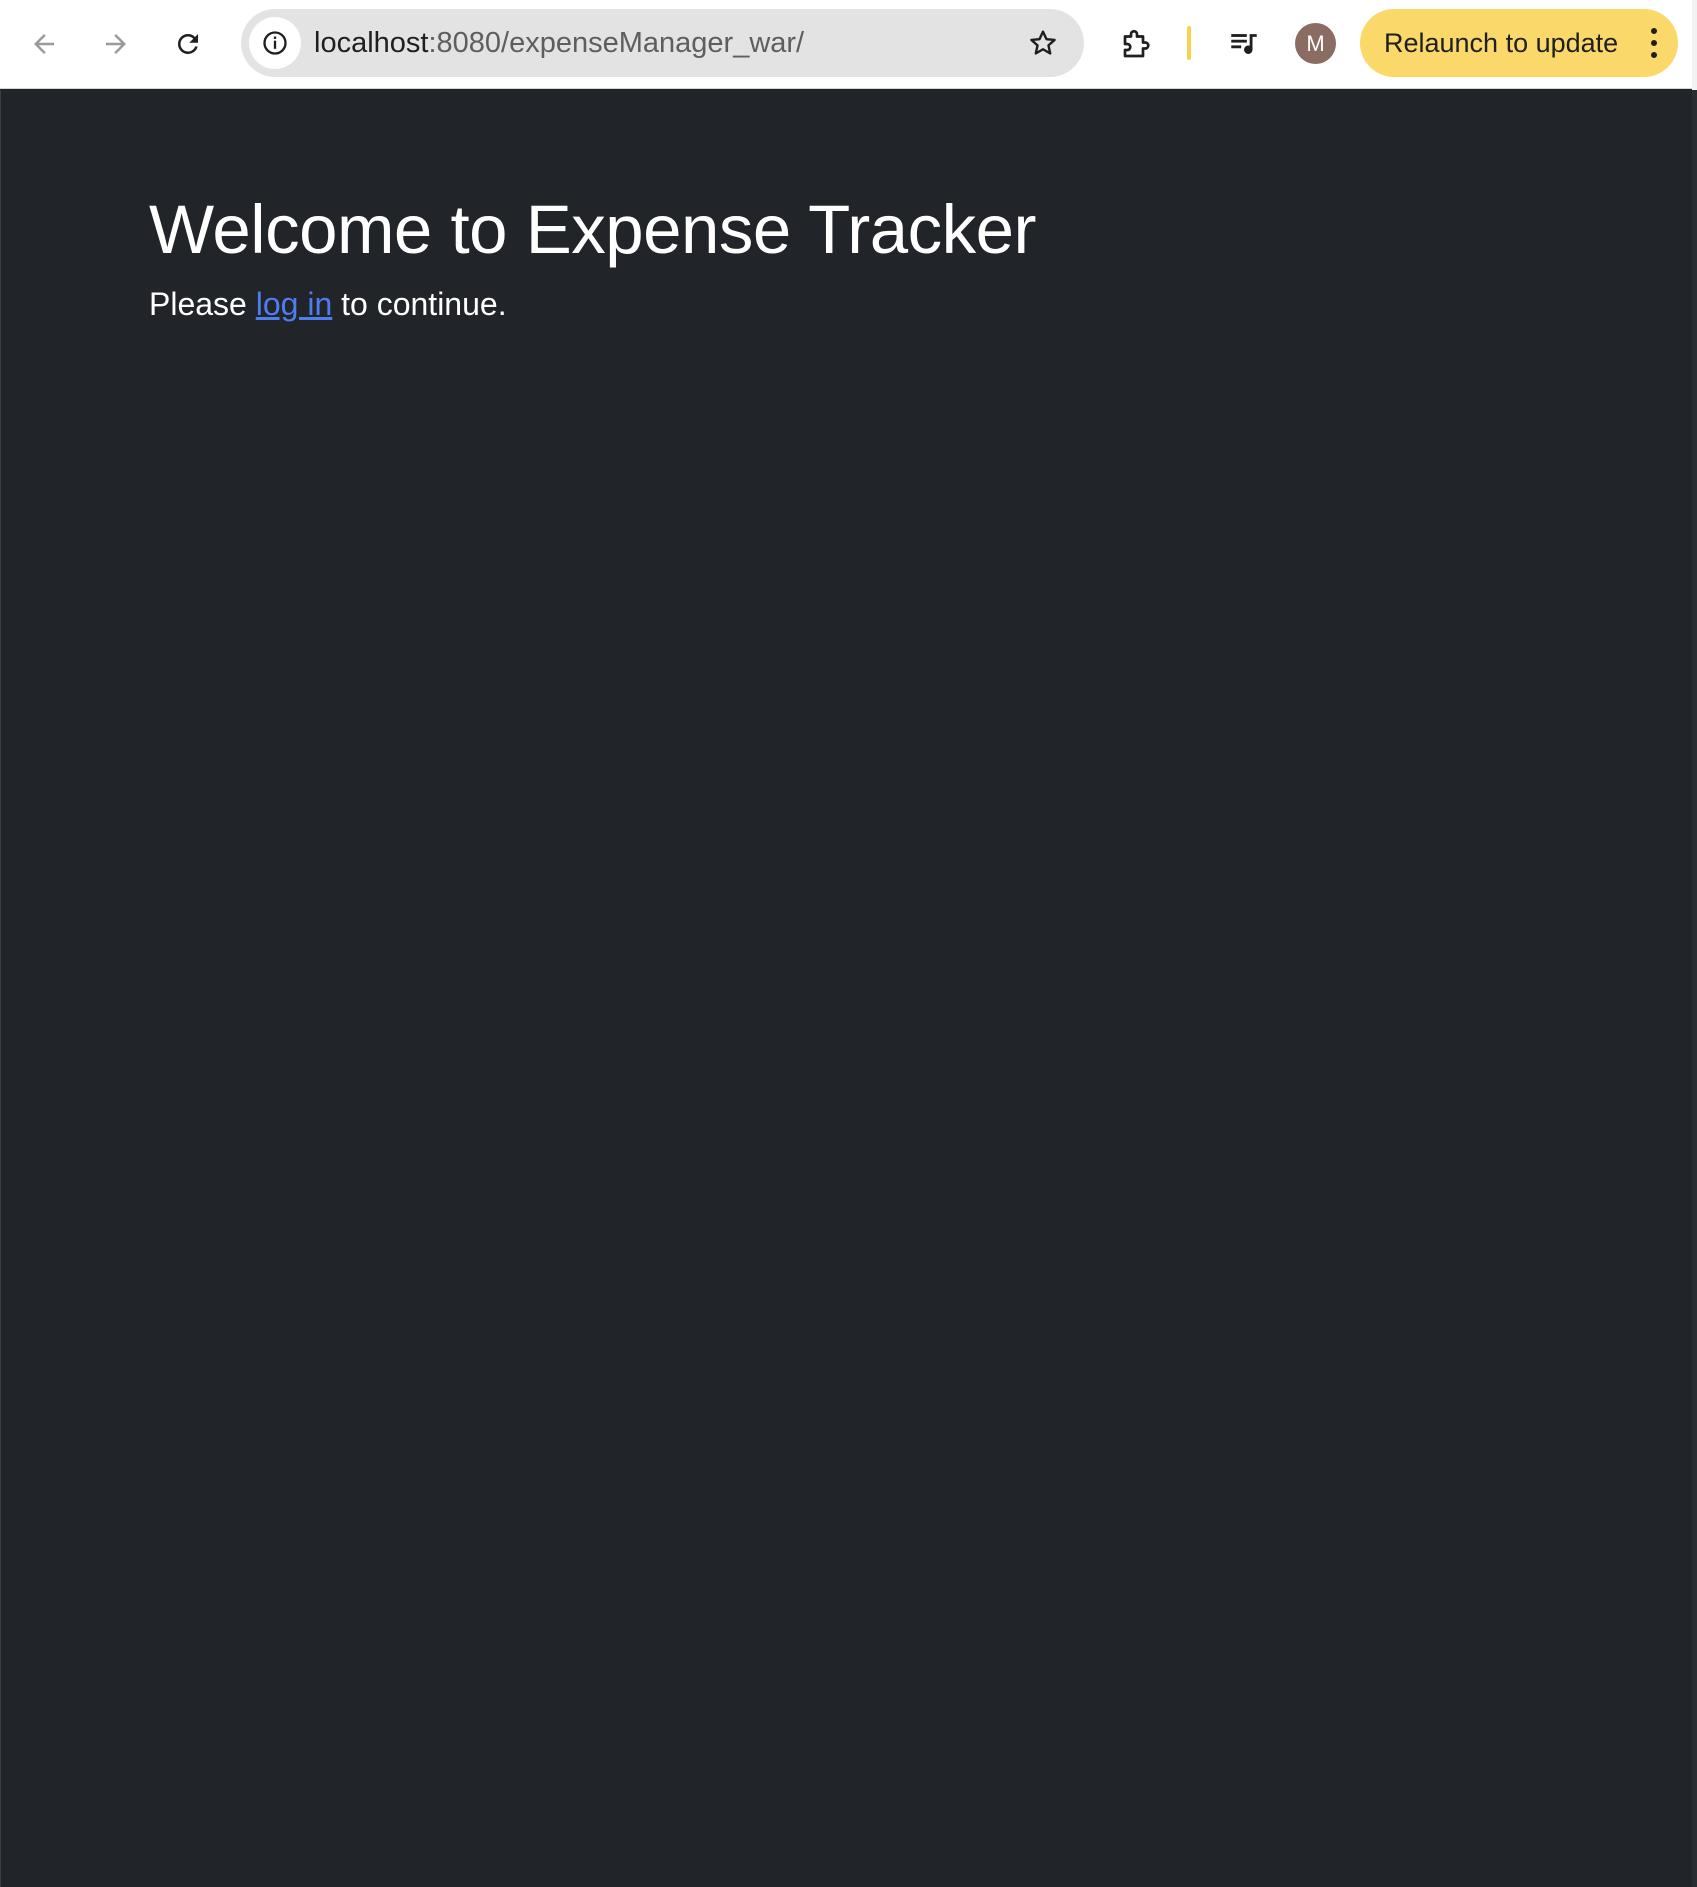 This screenshot has width=1697, height=1887. I want to click on relaunch-label: Relaunch to update, so click(1501, 43).